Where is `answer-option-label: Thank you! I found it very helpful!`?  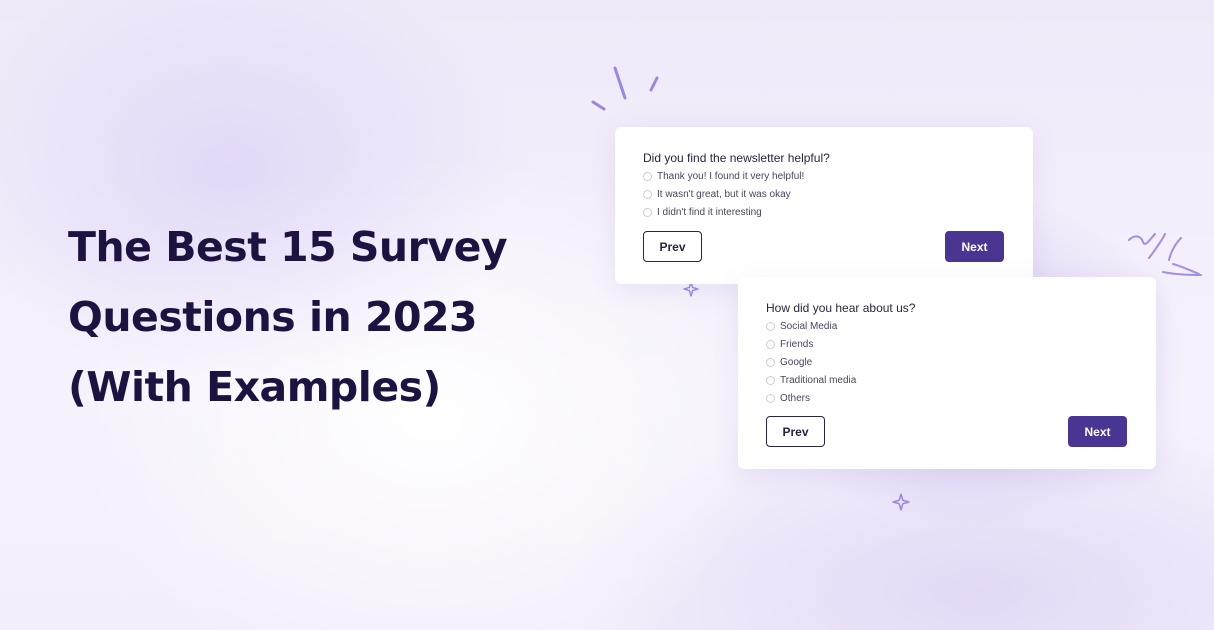 answer-option-label: Thank you! I found it very helpful! is located at coordinates (731, 176).